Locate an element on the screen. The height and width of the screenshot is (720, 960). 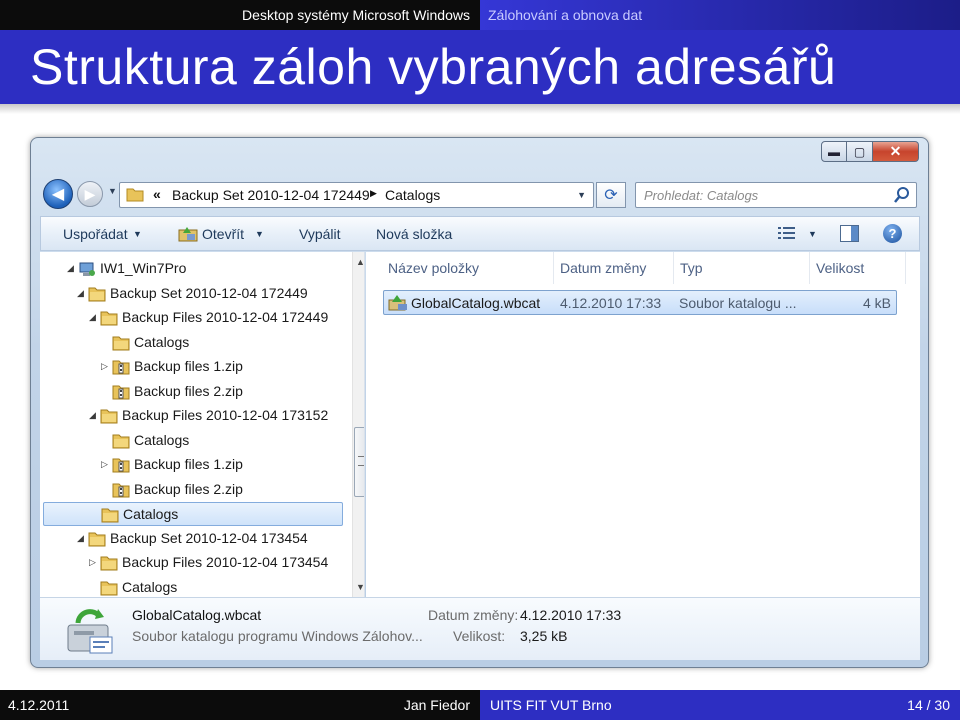
address-dropdown-icon: ▼ is located at coordinates (581, 195).